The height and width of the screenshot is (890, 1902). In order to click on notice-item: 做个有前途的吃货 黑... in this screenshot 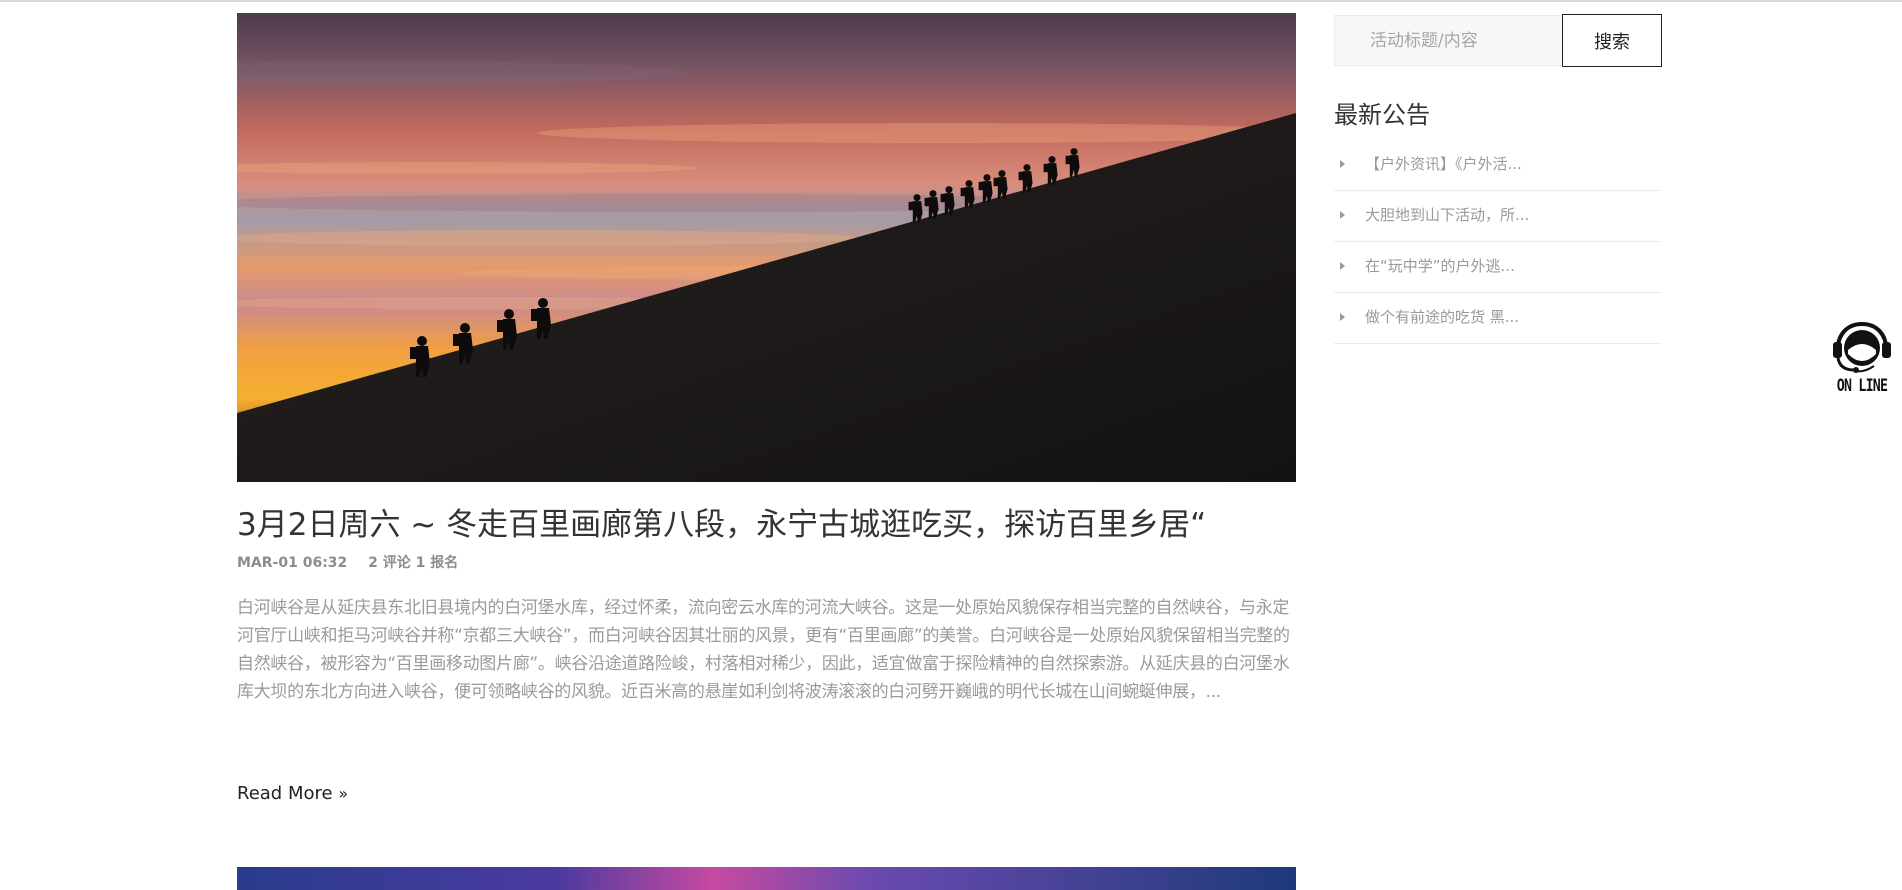, I will do `click(1498, 318)`.